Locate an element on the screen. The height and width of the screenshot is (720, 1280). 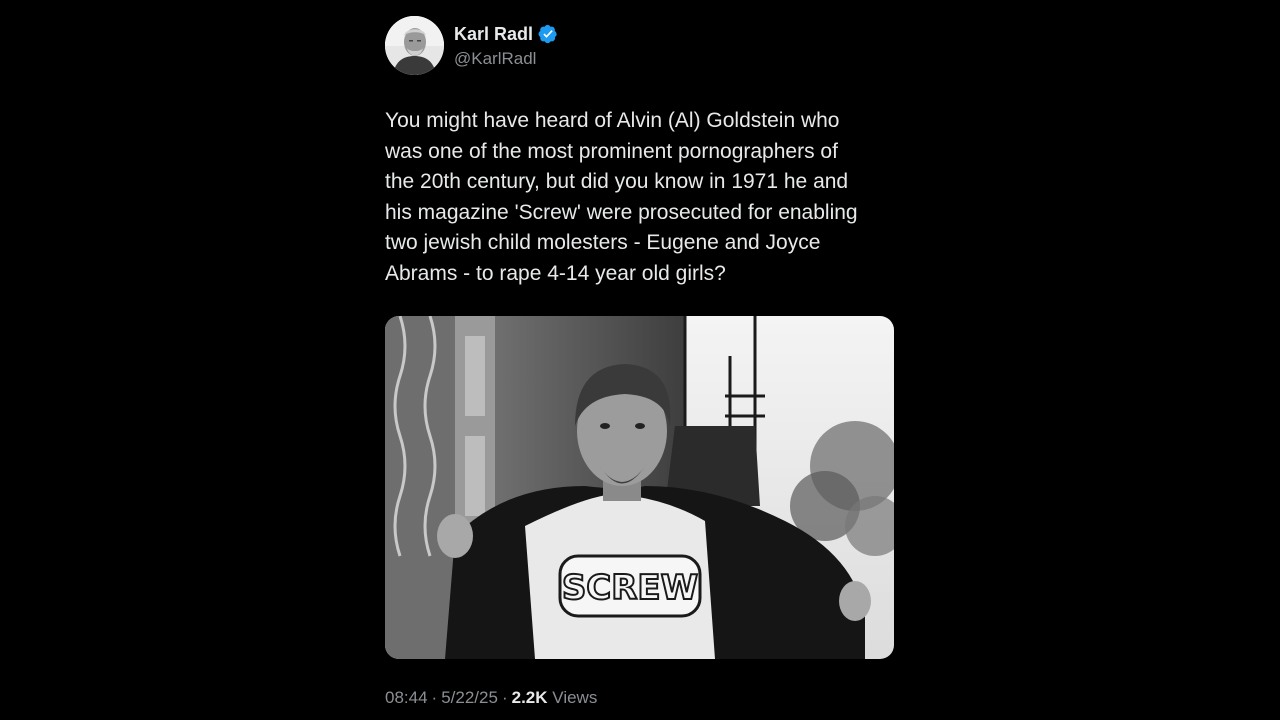
name-row: Karl Radl is located at coordinates (506, 34).